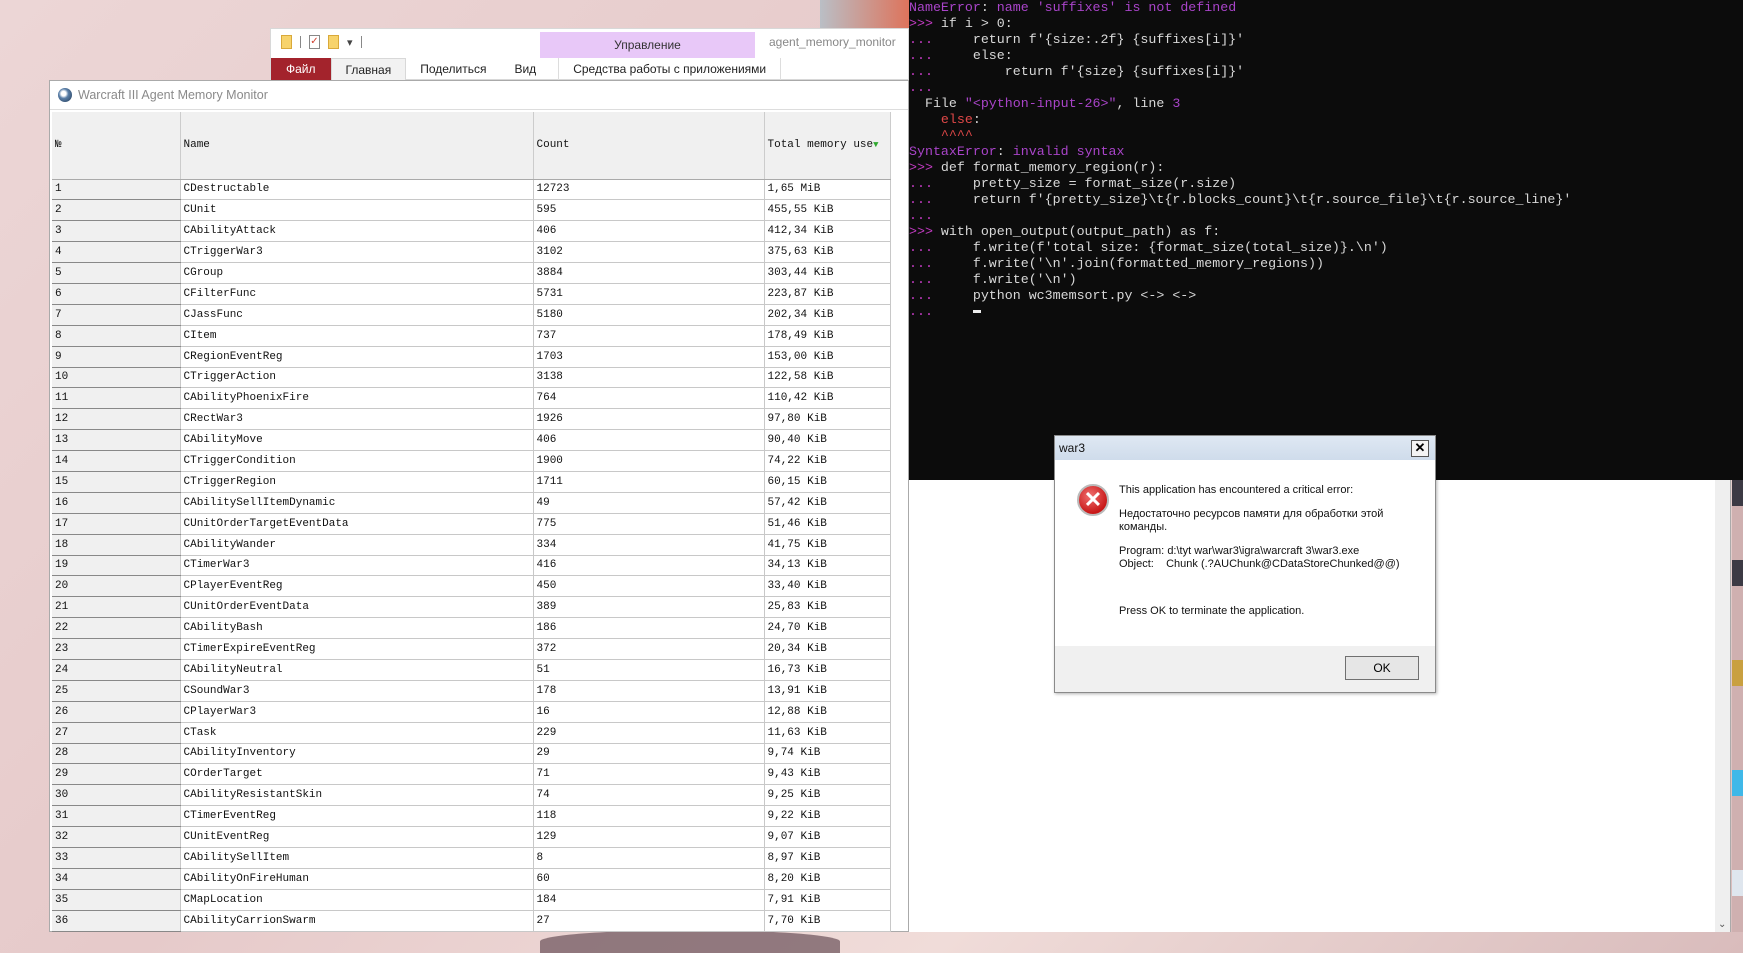  Describe the element at coordinates (357, 691) in the screenshot. I see `row-name: CSoundWar3` at that location.